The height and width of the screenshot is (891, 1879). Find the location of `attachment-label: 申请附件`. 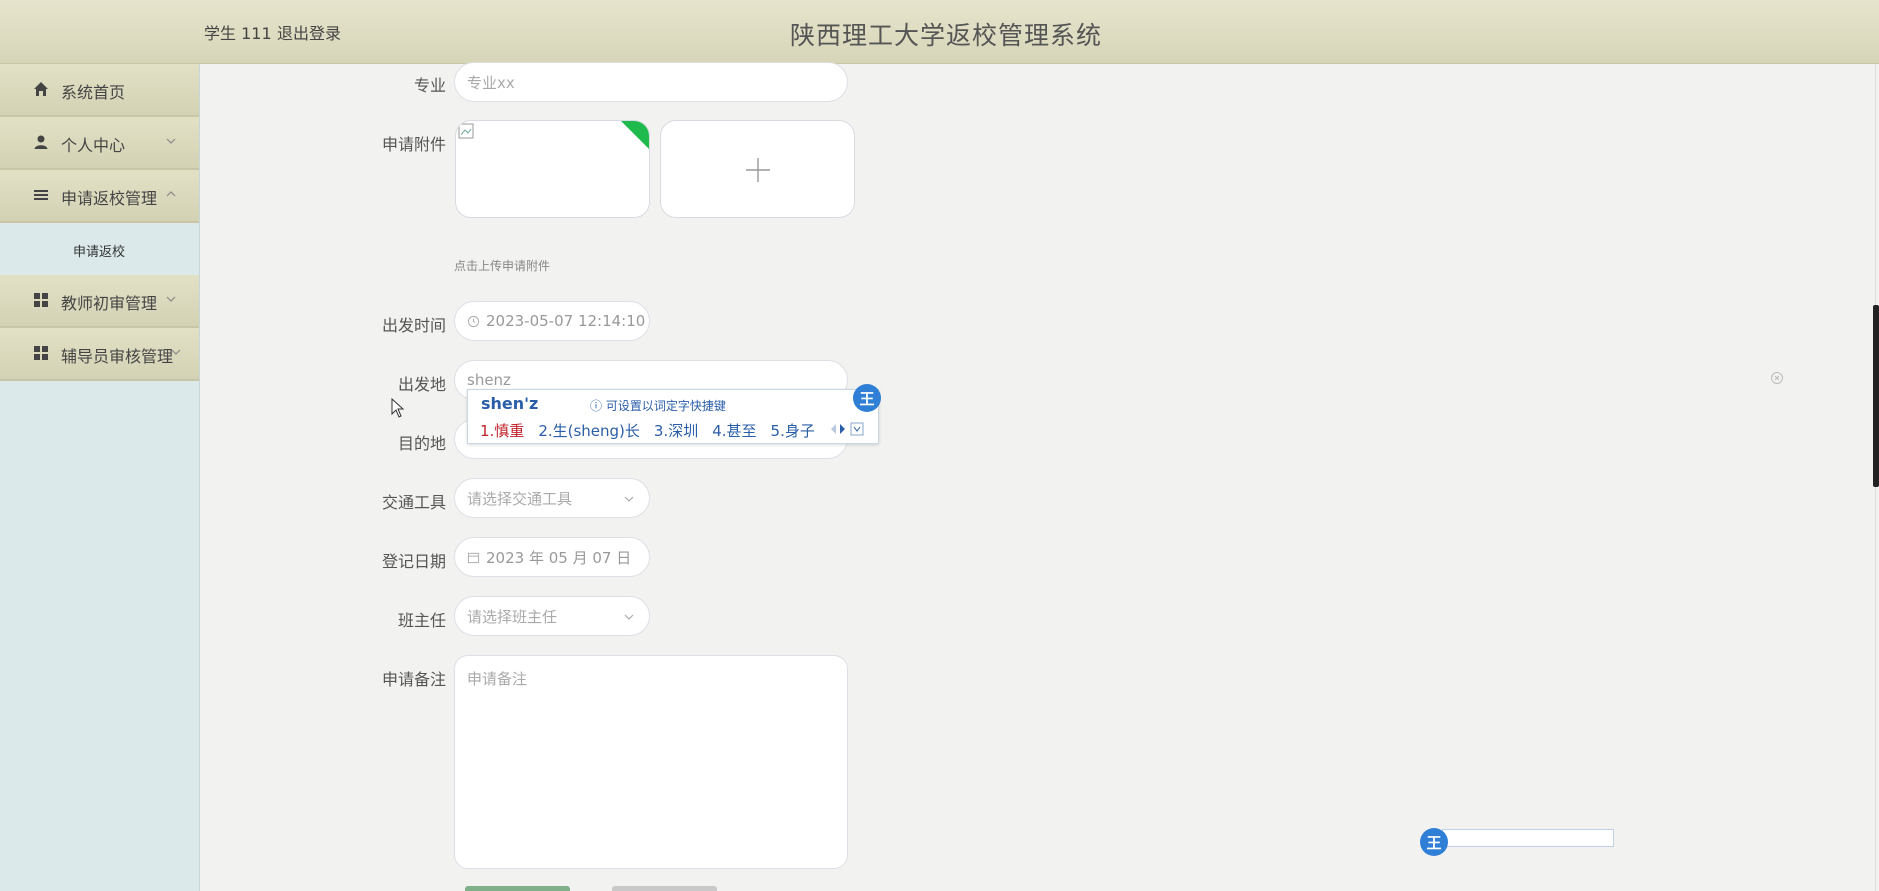

attachment-label: 申请附件 is located at coordinates (413, 144).